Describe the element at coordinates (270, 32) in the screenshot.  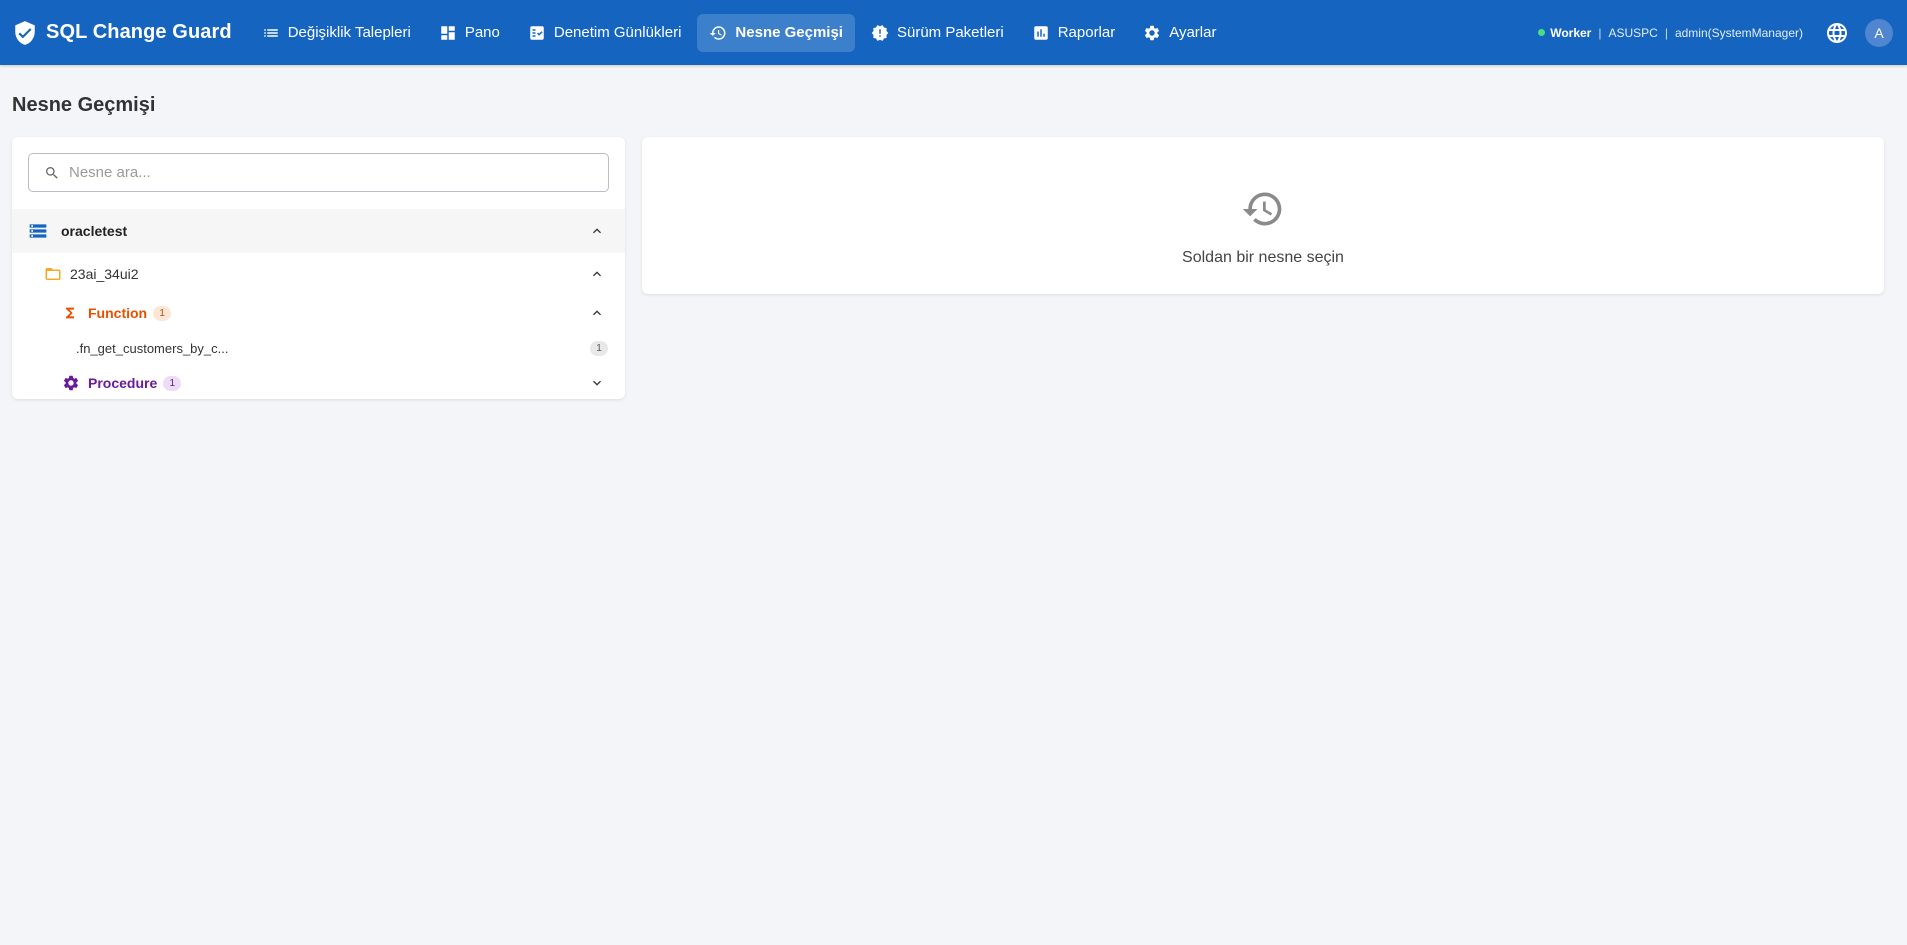
I see `list-icon` at that location.